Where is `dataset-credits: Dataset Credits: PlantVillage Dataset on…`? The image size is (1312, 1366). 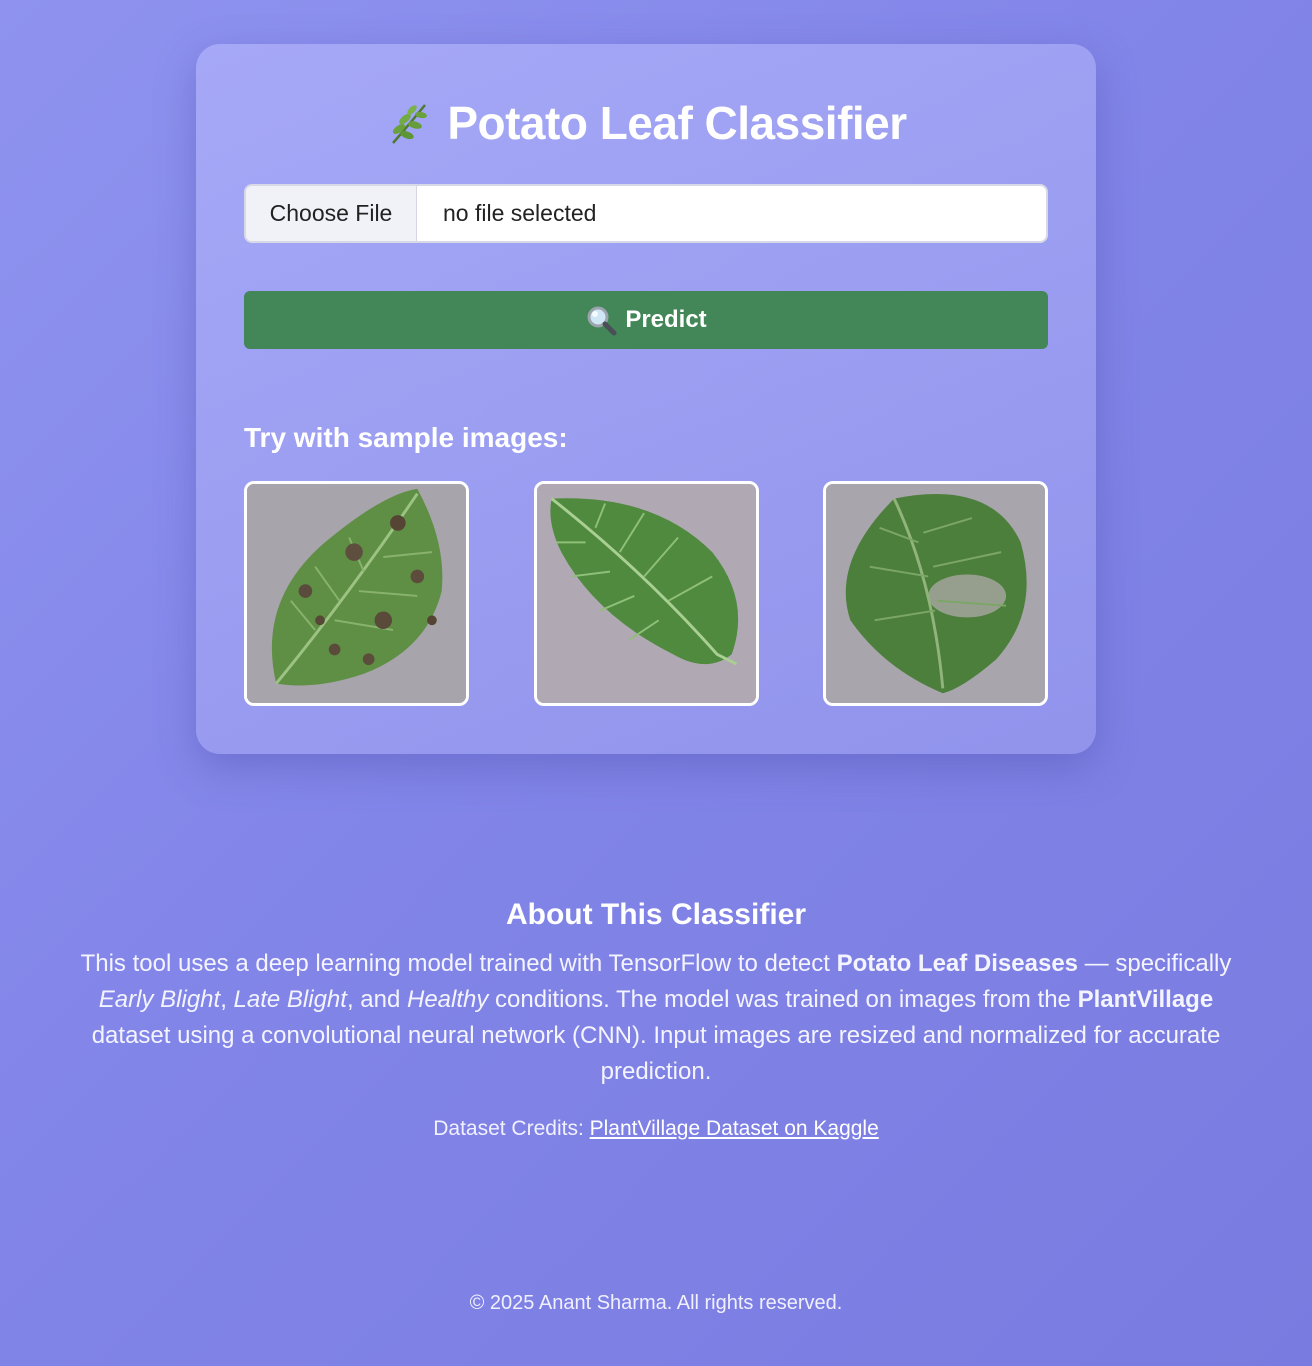 dataset-credits: Dataset Credits: PlantVillage Dataset on… is located at coordinates (656, 1129).